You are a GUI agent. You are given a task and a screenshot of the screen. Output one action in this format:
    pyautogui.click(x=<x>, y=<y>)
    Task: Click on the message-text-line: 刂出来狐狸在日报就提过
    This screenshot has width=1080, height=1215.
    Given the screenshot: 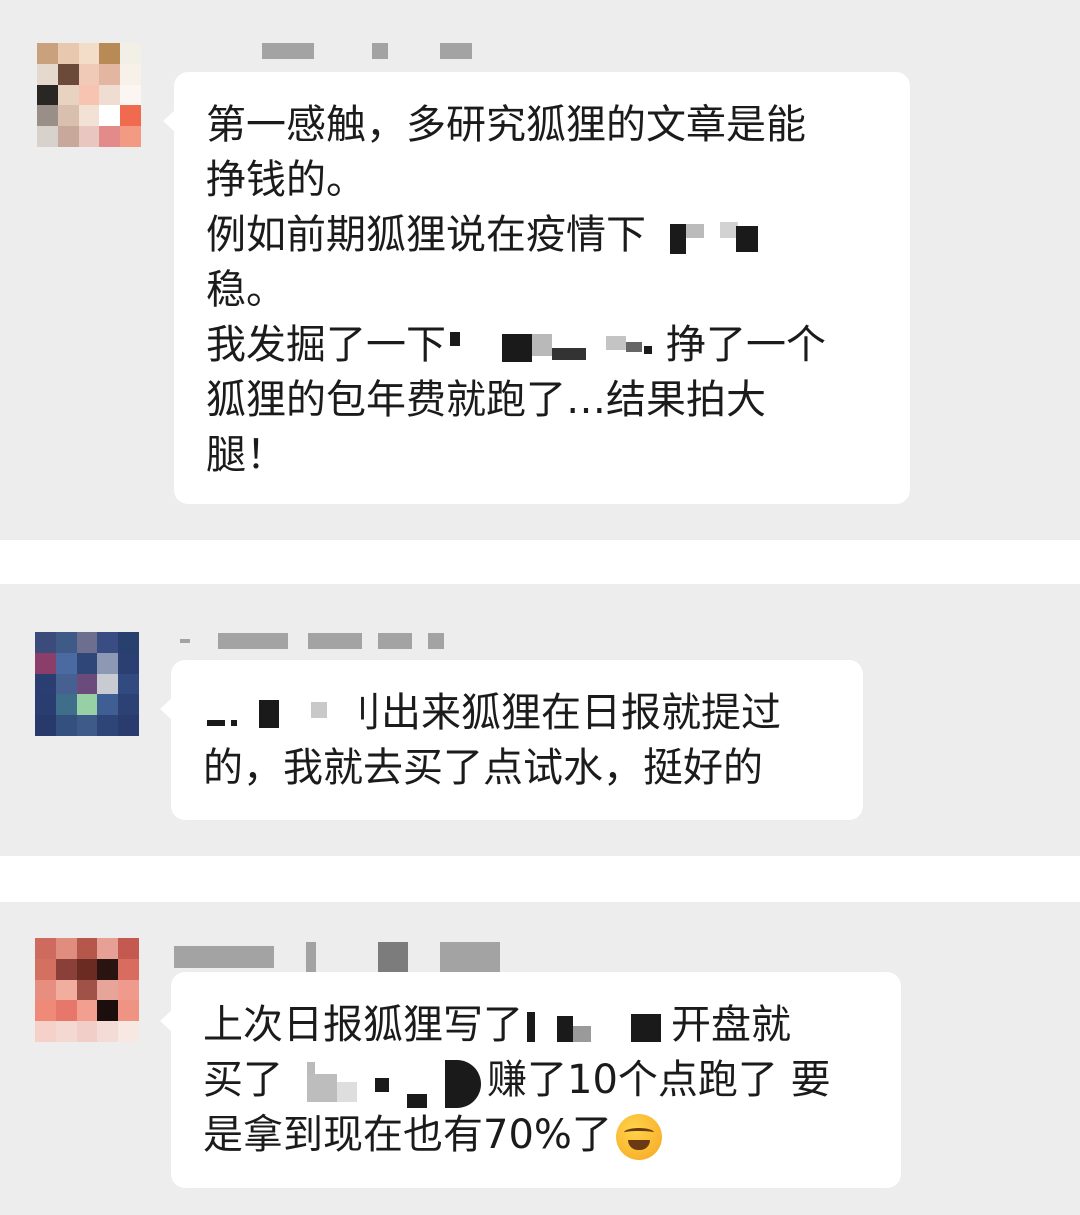 What is the action you would take?
    pyautogui.click(x=519, y=713)
    